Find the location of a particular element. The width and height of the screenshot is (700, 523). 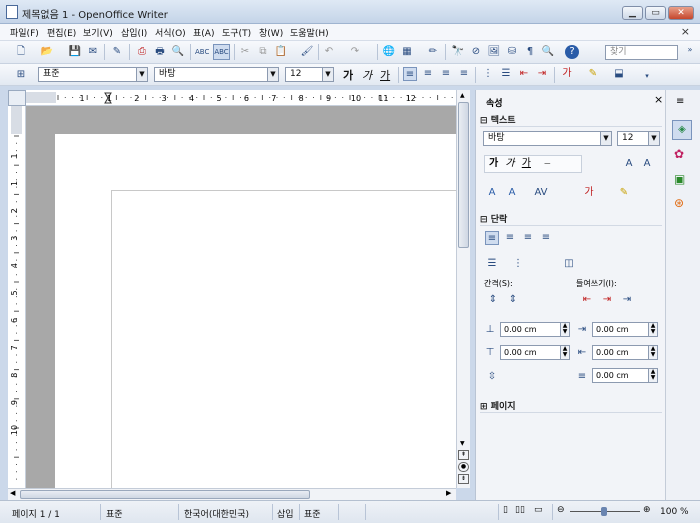

decrease-indent-icon: ⇤ is located at coordinates (524, 74).